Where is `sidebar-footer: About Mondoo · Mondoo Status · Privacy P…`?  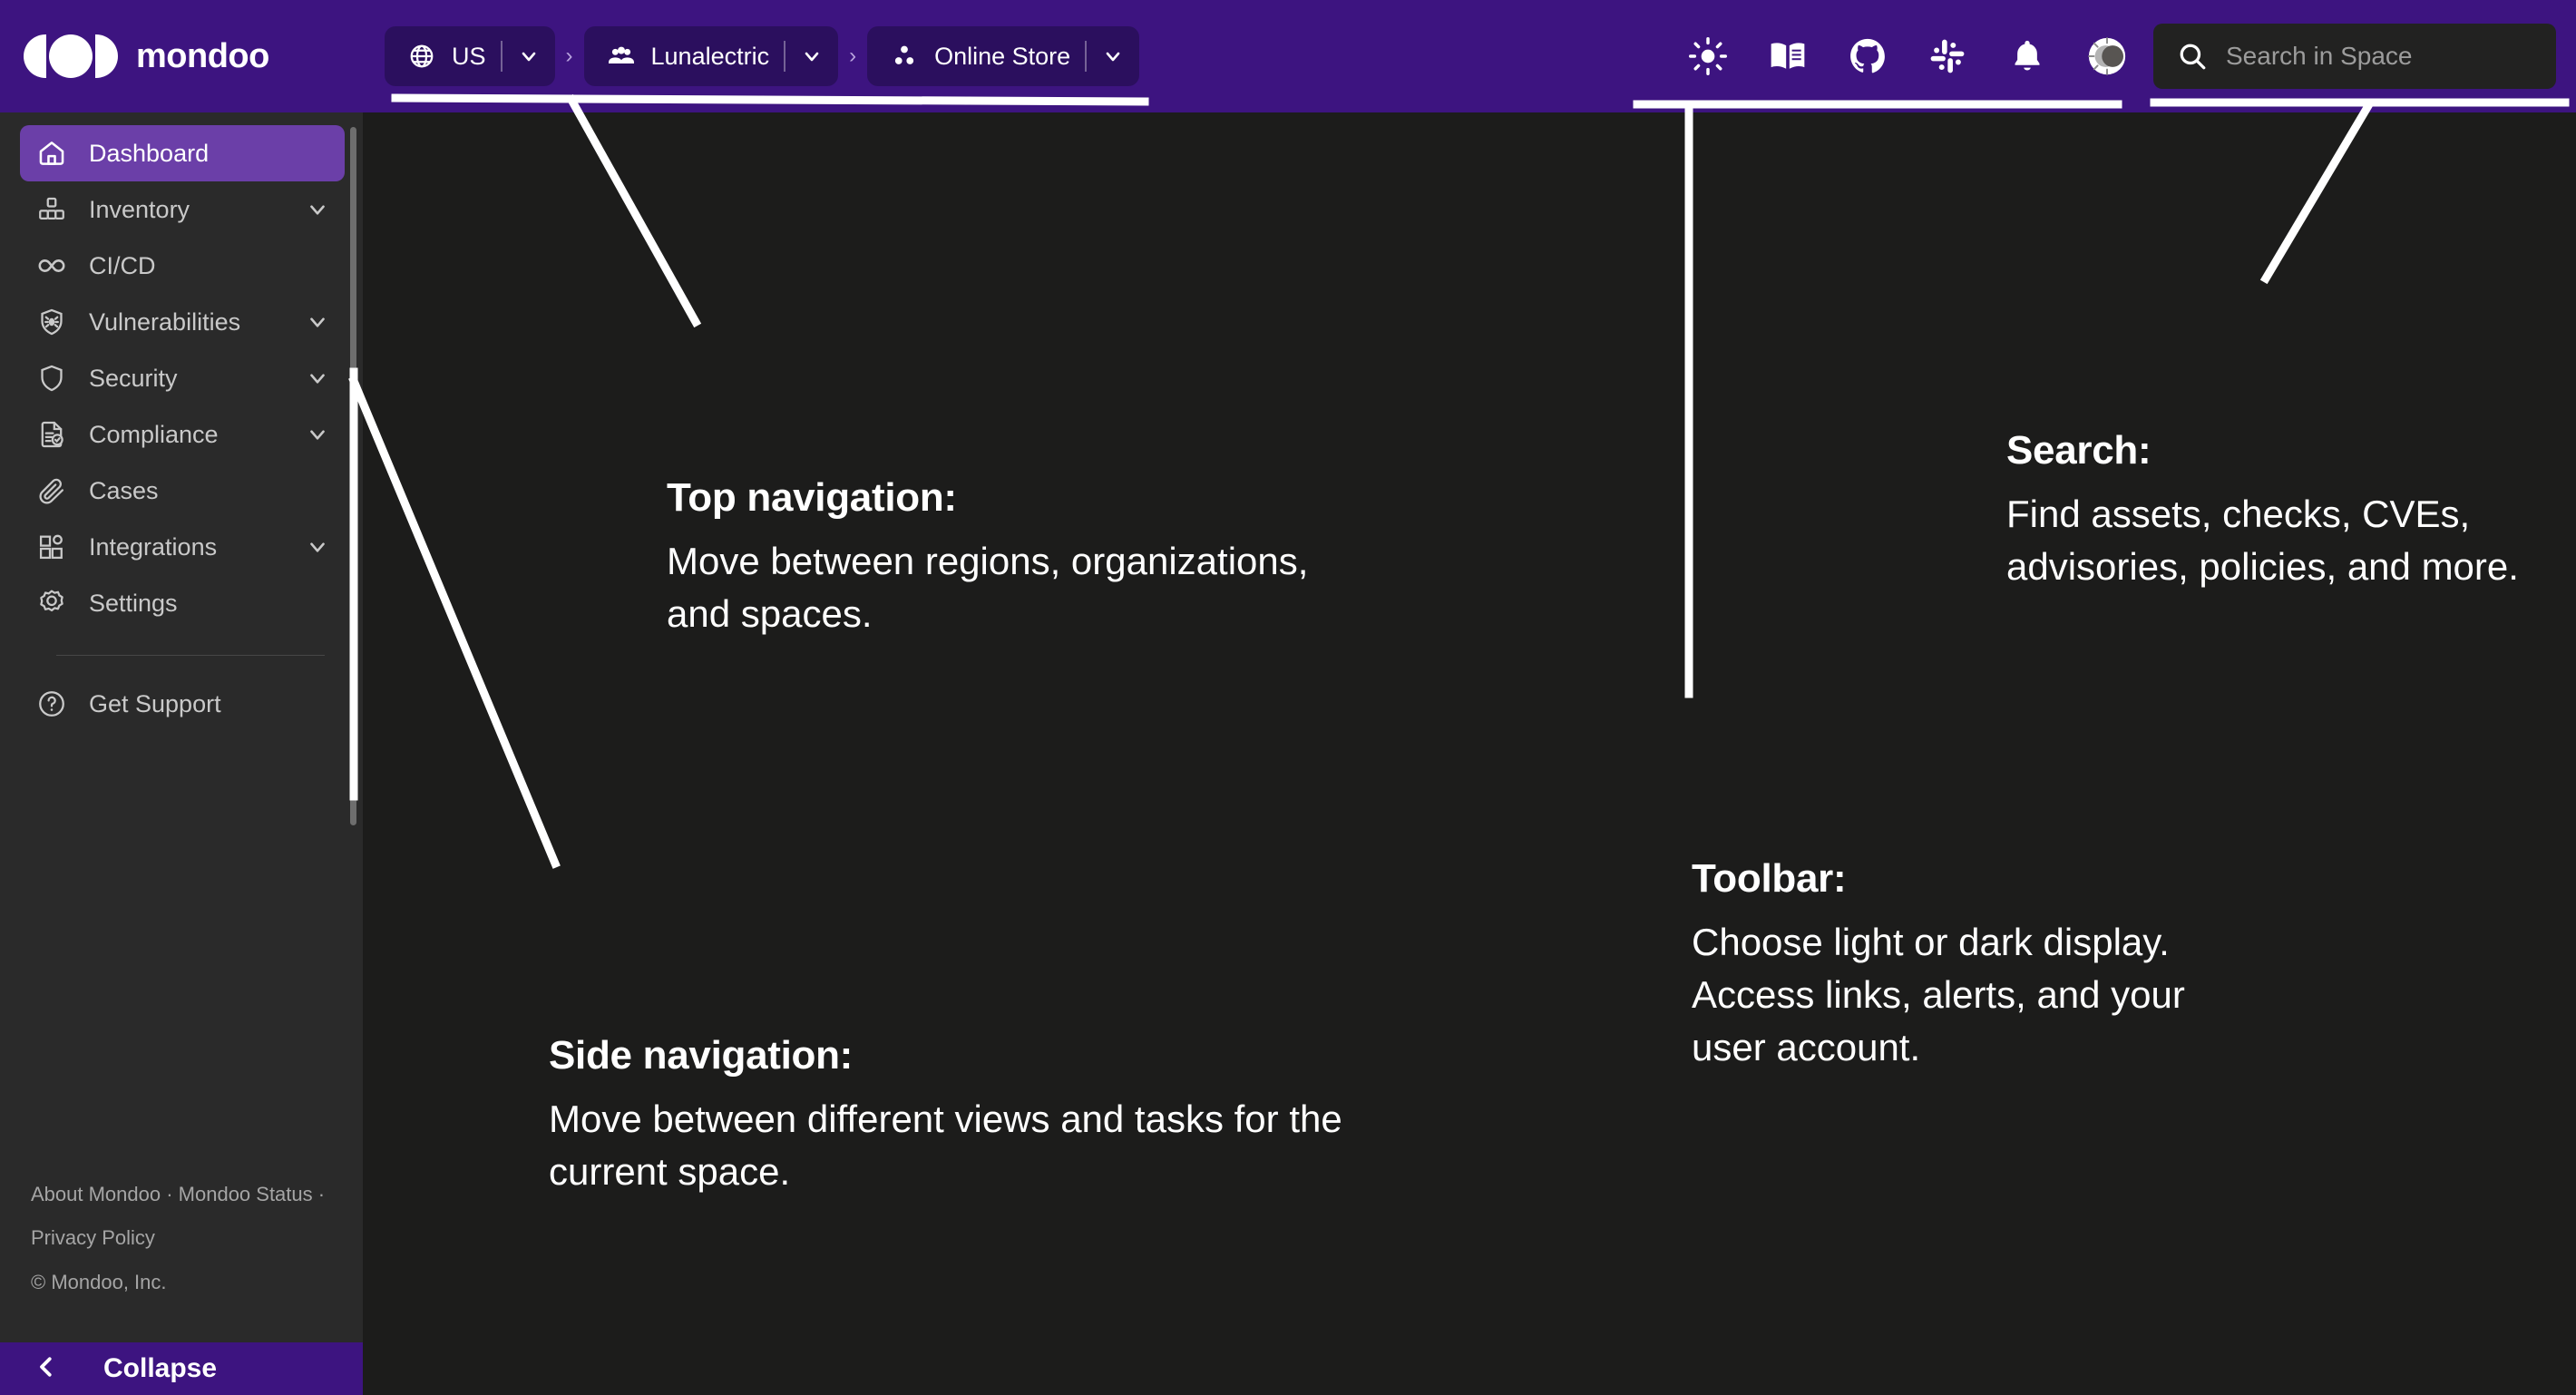
sidebar-footer: About Mondoo · Mondoo Status · Privacy P… is located at coordinates (181, 1262).